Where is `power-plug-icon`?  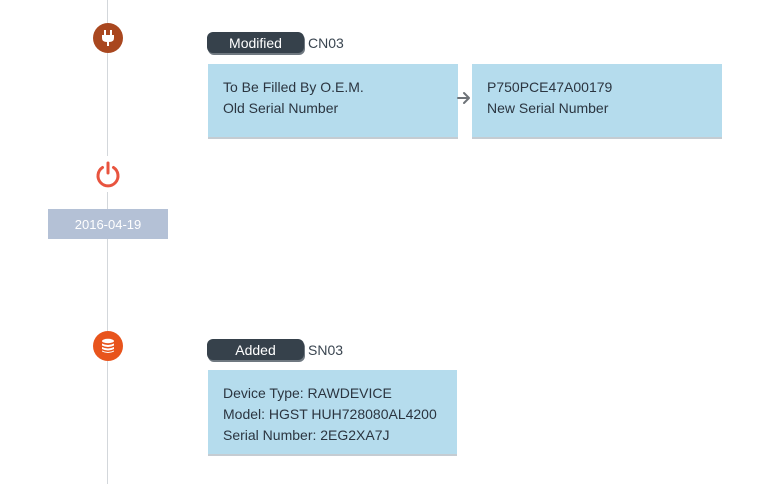 power-plug-icon is located at coordinates (108, 38).